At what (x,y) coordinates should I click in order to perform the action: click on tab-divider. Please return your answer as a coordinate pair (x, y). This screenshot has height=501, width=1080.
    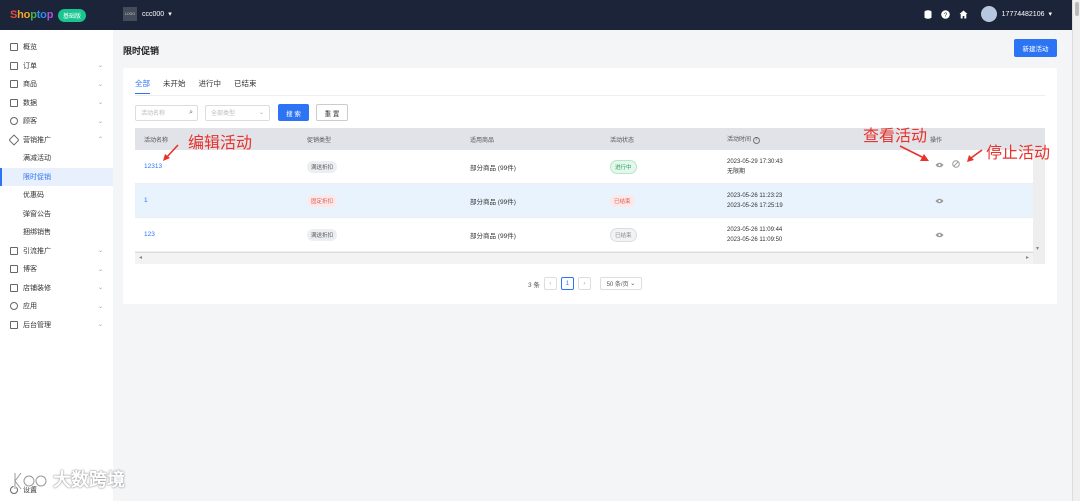
    Looking at the image, I should click on (590, 95).